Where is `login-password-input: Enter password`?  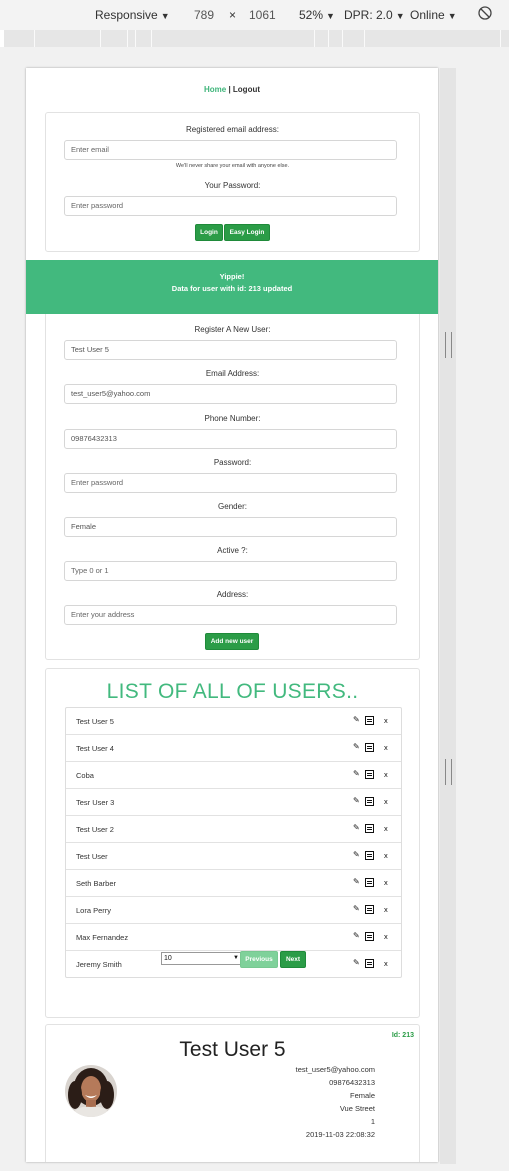
login-password-input: Enter password is located at coordinates (230, 206).